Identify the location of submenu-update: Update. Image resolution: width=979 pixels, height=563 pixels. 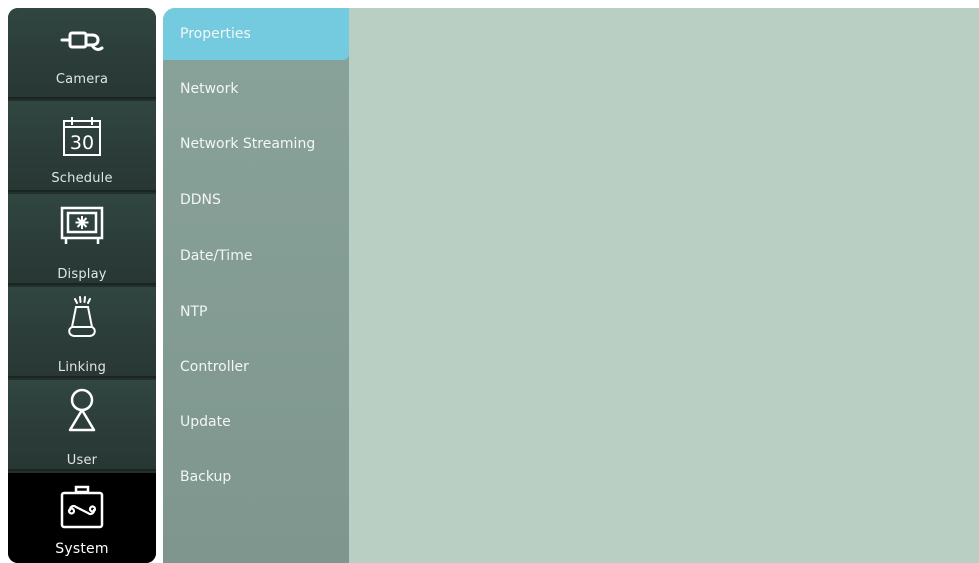
(256, 422).